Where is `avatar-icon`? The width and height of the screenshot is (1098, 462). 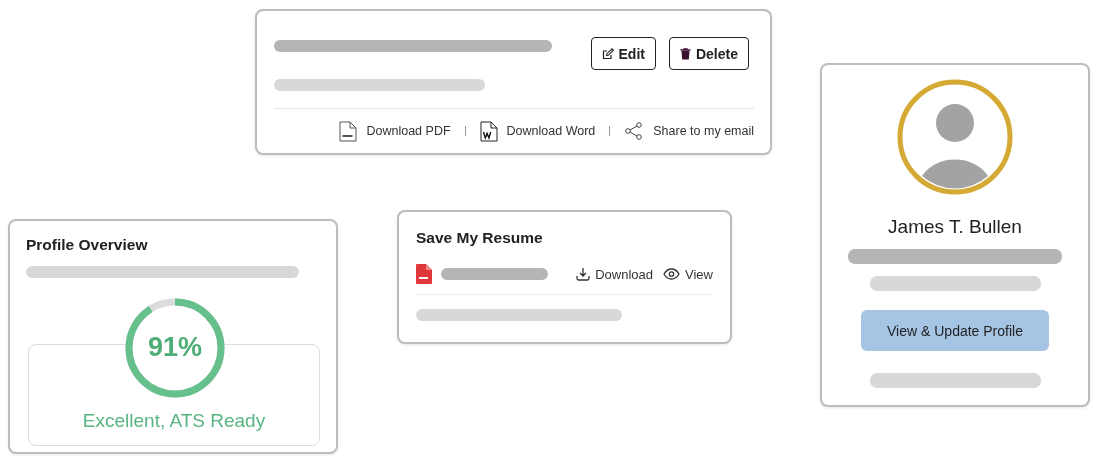
avatar-icon is located at coordinates (955, 137).